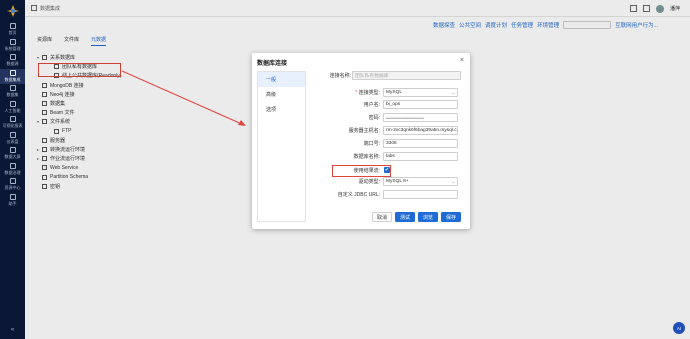 The height and width of the screenshot is (339, 690). What do you see at coordinates (420, 117) in the screenshot?
I see `password-input: ••••••••••••••••••••••••••••••••••••` at bounding box center [420, 117].